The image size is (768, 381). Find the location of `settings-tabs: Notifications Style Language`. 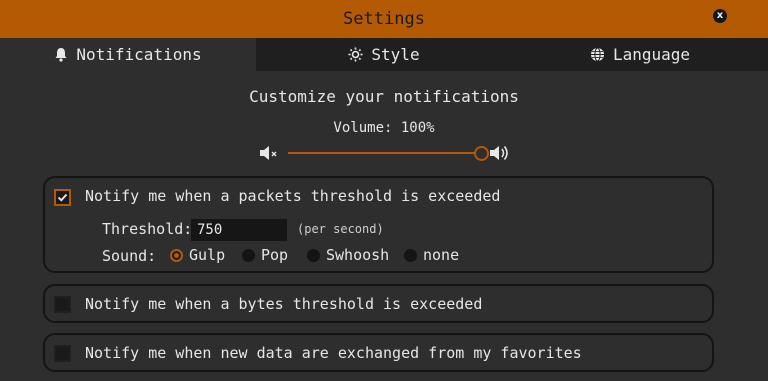

settings-tabs: Notifications Style Language is located at coordinates (384, 54).